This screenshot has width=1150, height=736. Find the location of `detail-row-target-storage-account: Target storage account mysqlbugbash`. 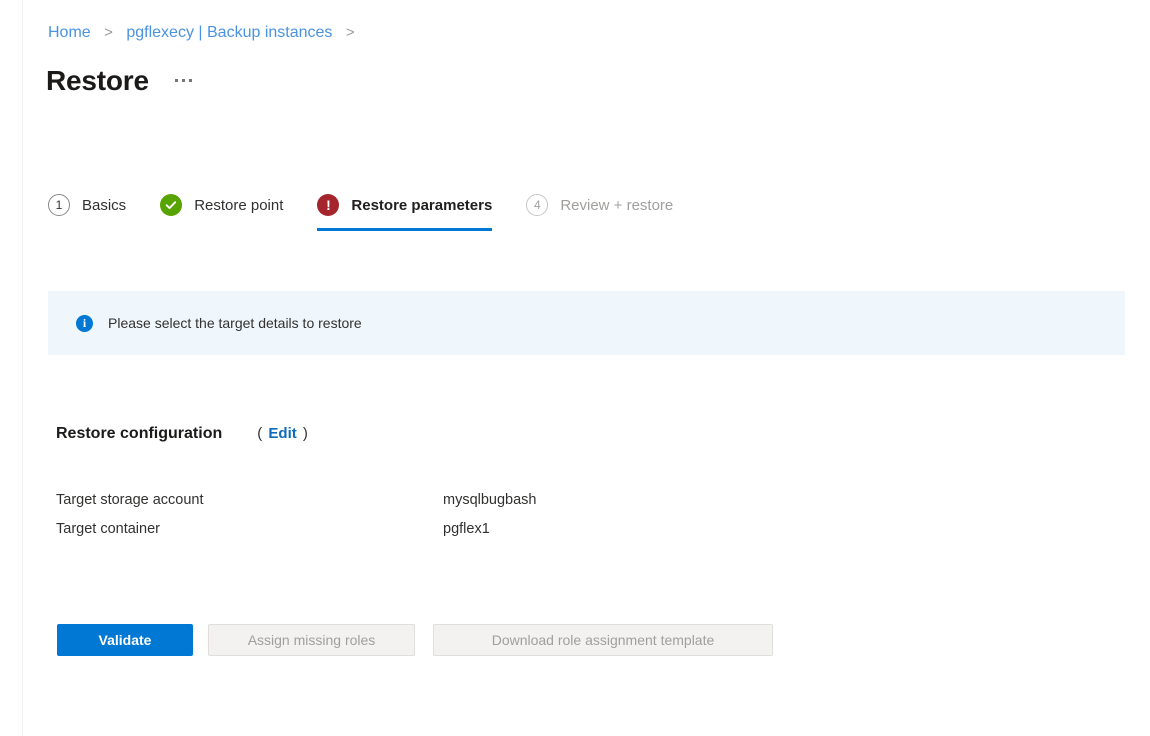

detail-row-target-storage-account: Target storage account mysqlbugbash is located at coordinates (406, 506).